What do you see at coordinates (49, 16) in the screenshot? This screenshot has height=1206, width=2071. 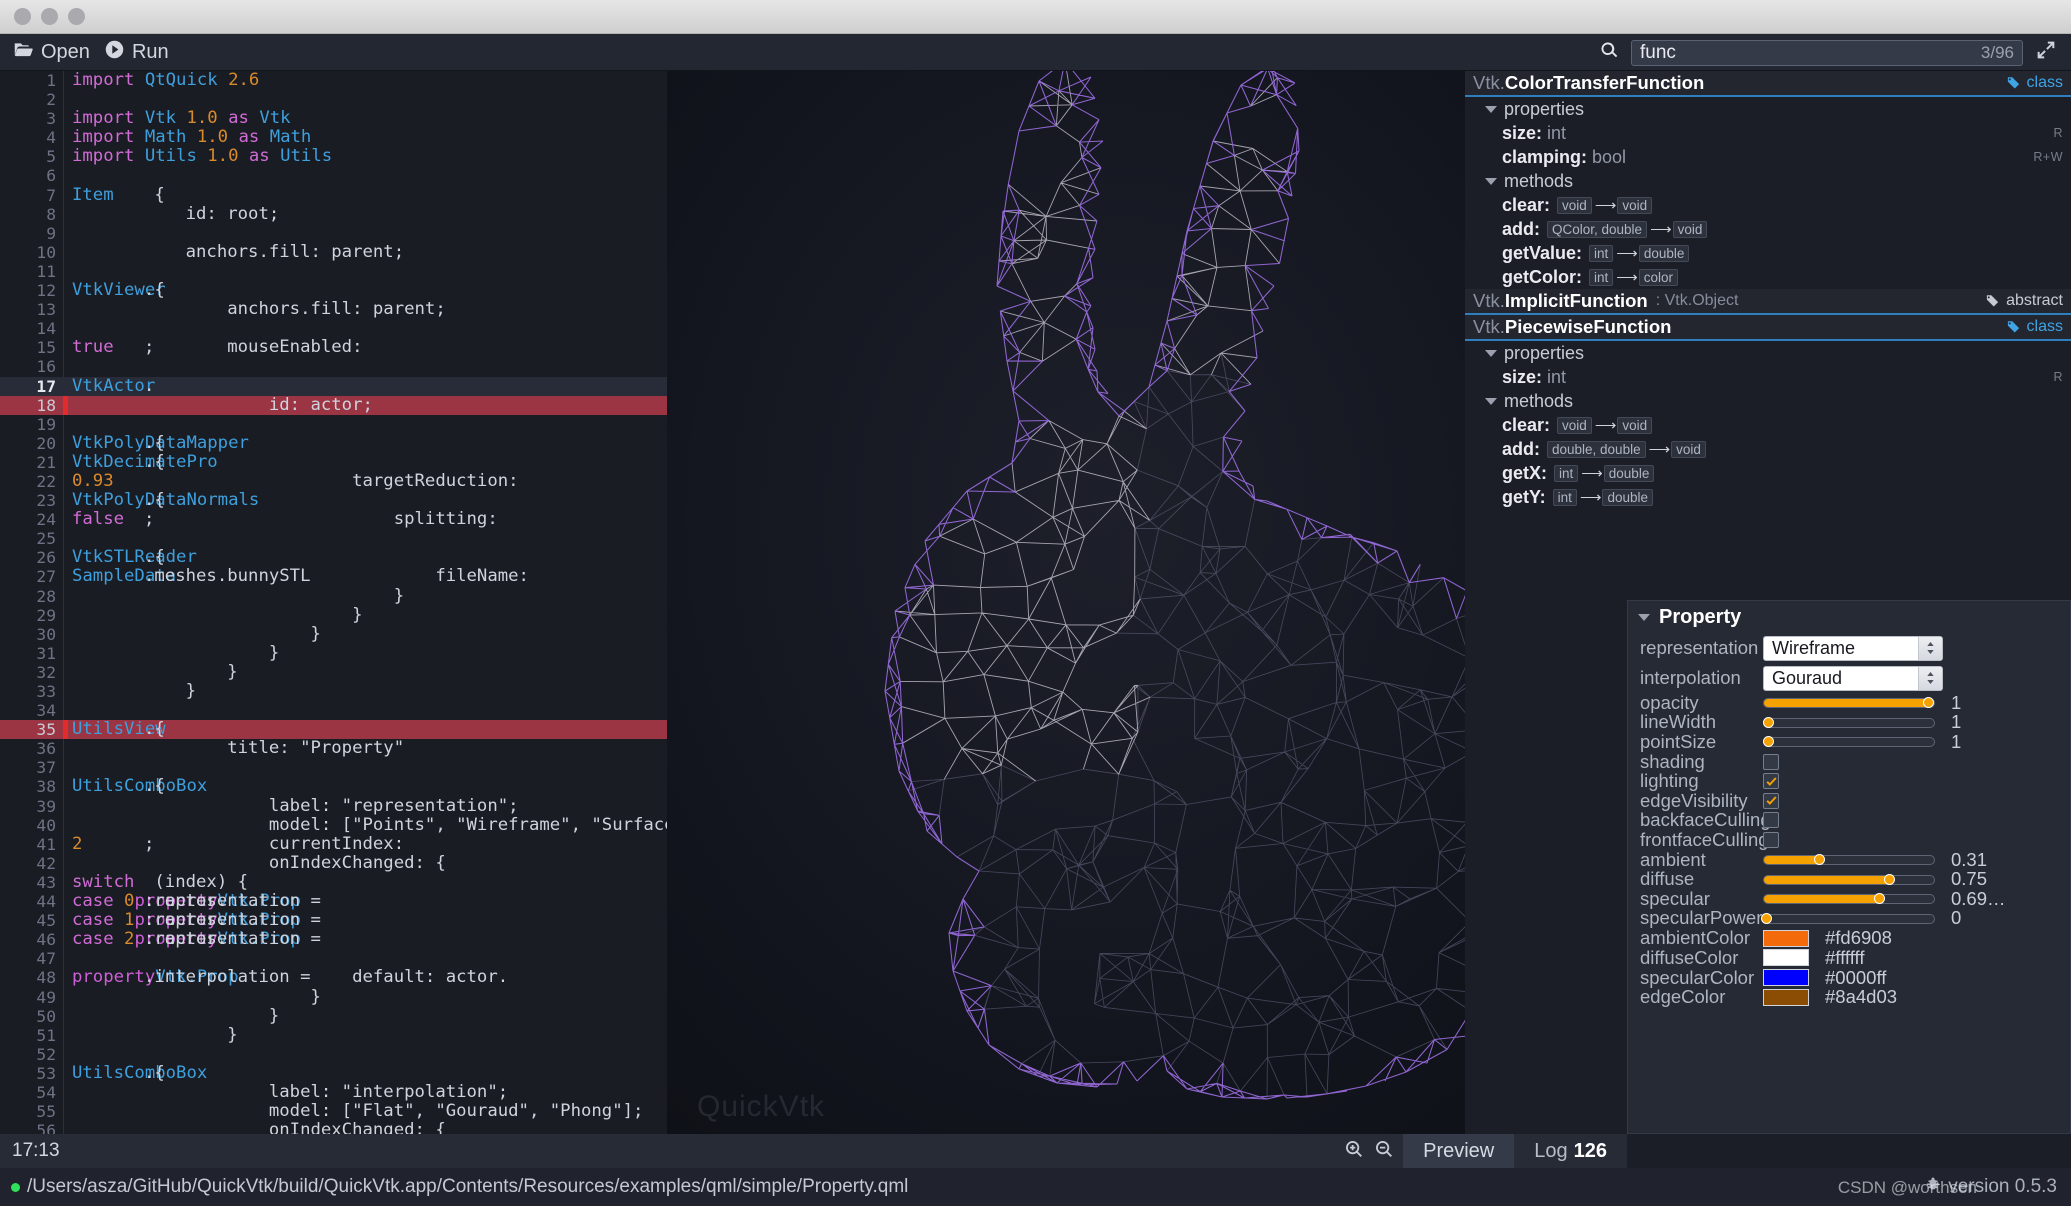 I see `window-minimize-button` at bounding box center [49, 16].